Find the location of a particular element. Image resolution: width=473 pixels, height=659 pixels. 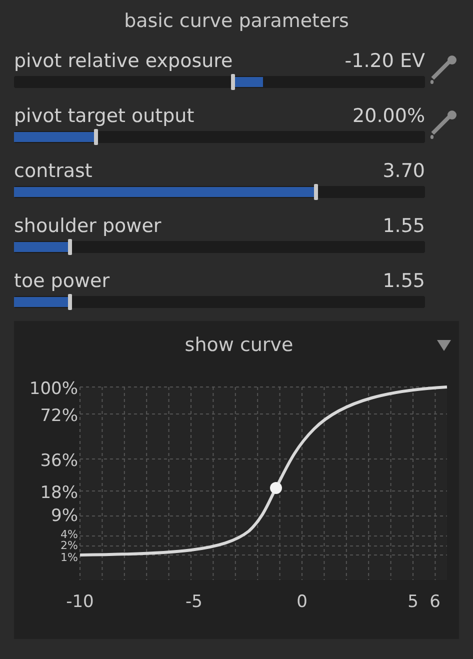

y-axis-label: 2% is located at coordinates (69, 545).